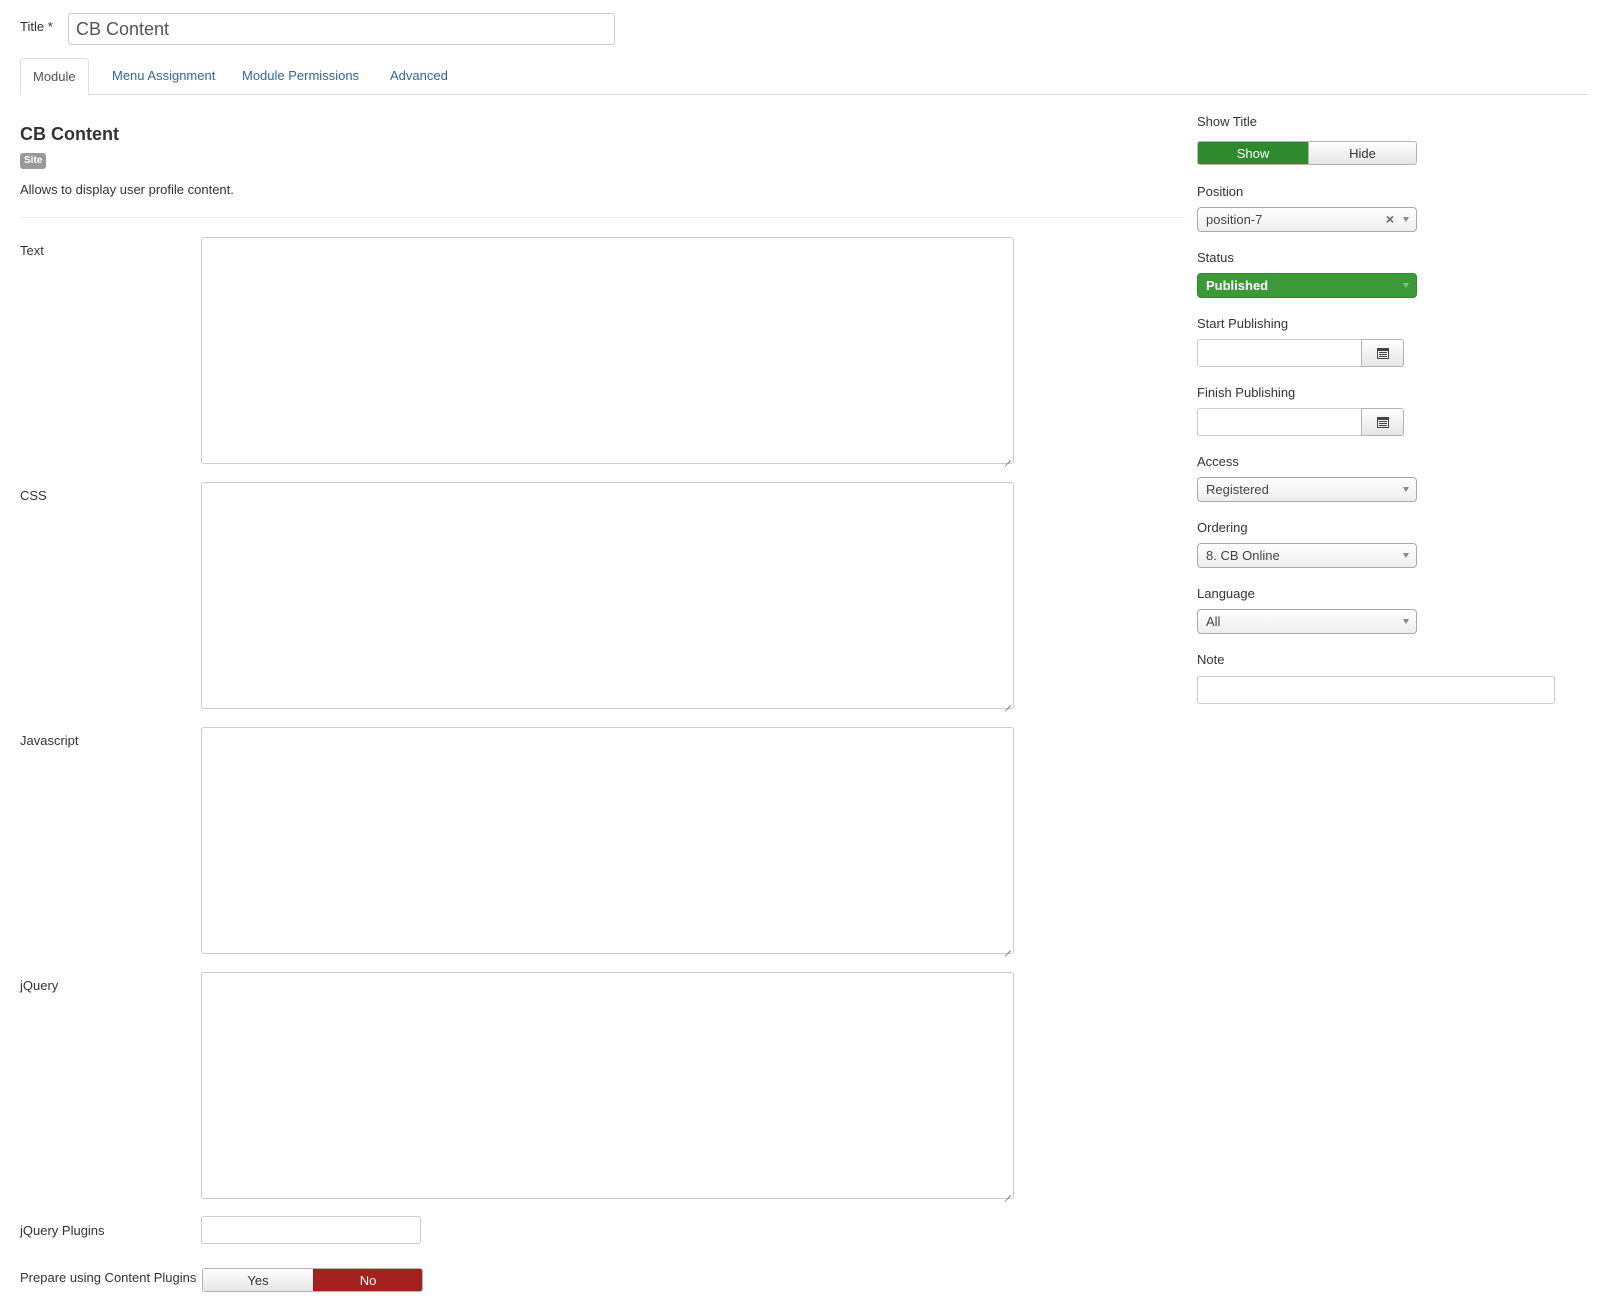 The width and height of the screenshot is (1598, 1309). What do you see at coordinates (1376, 690) in the screenshot?
I see `note-input` at bounding box center [1376, 690].